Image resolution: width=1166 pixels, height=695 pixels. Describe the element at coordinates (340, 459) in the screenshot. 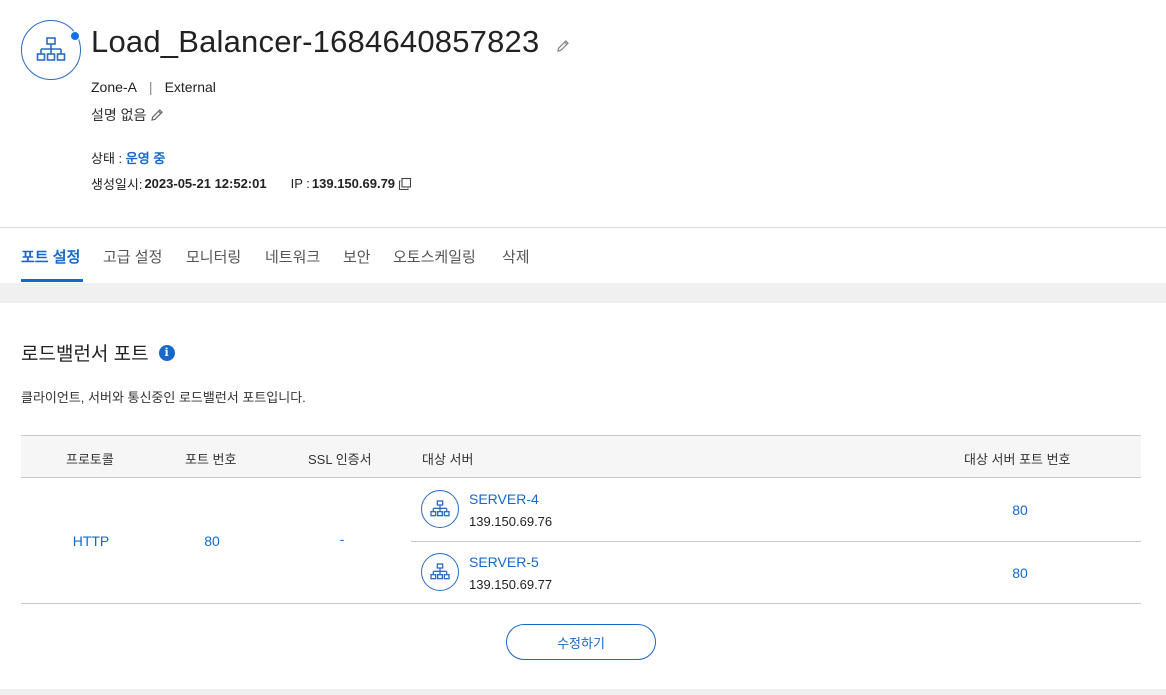

I see `header-ssl: SSL 인증서` at that location.